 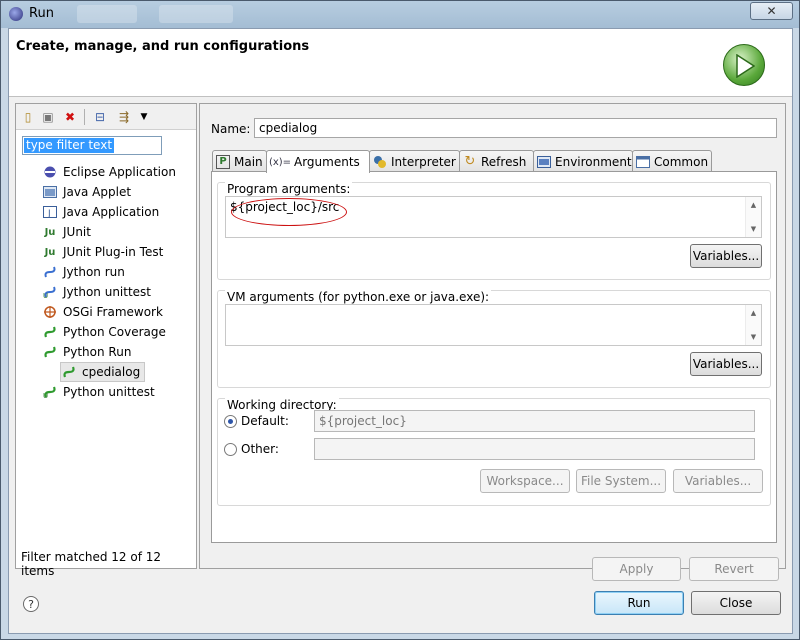 What do you see at coordinates (113, 252) in the screenshot?
I see `tree-item-label: JUnit Plug-in Test` at bounding box center [113, 252].